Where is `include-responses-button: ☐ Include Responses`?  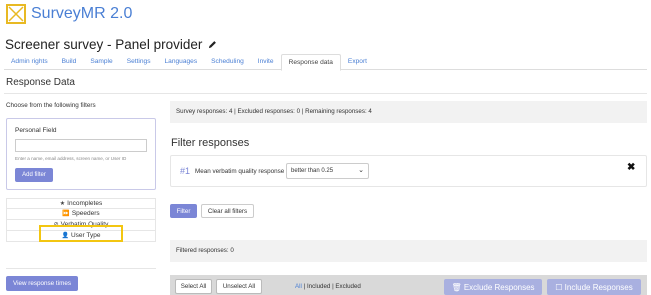
include-responses-button: ☐ Include Responses is located at coordinates (594, 287).